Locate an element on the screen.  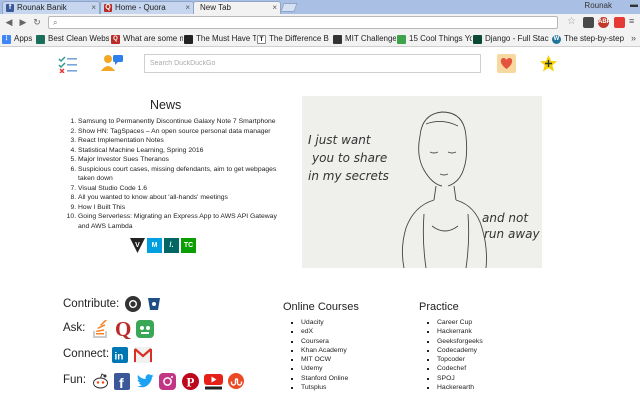
bookmark-star-icon: ☆ is located at coordinates (571, 21).